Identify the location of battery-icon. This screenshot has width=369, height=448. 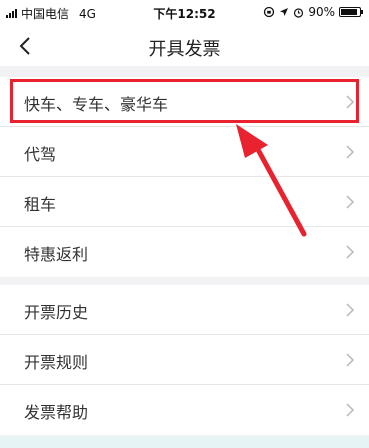
(351, 12).